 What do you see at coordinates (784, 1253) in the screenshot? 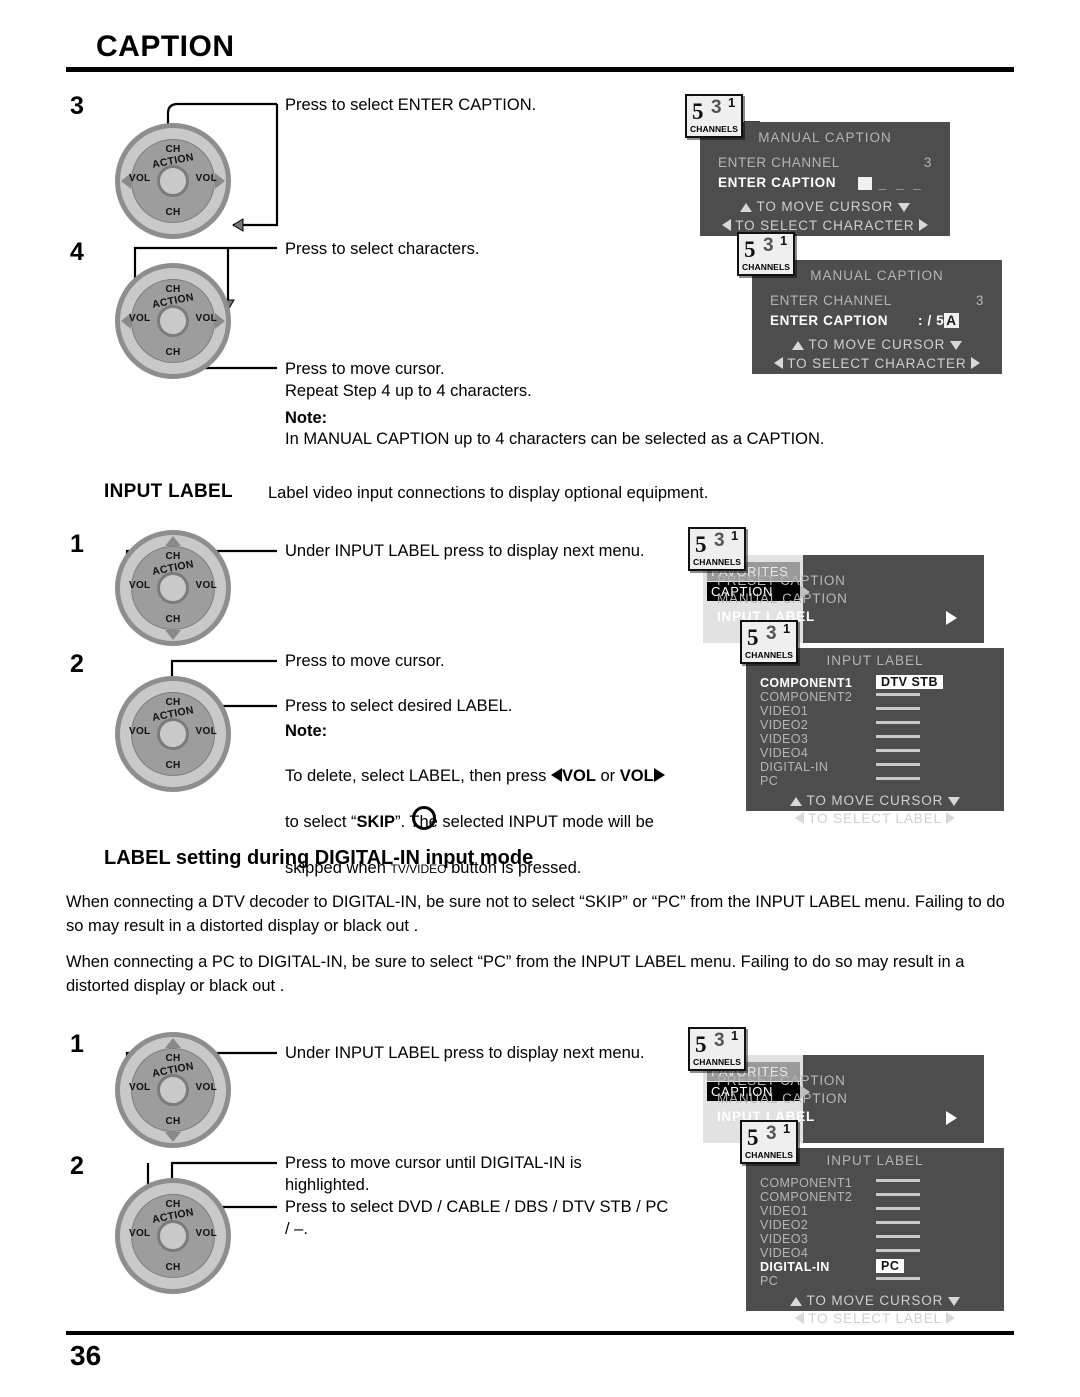
I see `input-label-row-label: VIDEO4` at bounding box center [784, 1253].